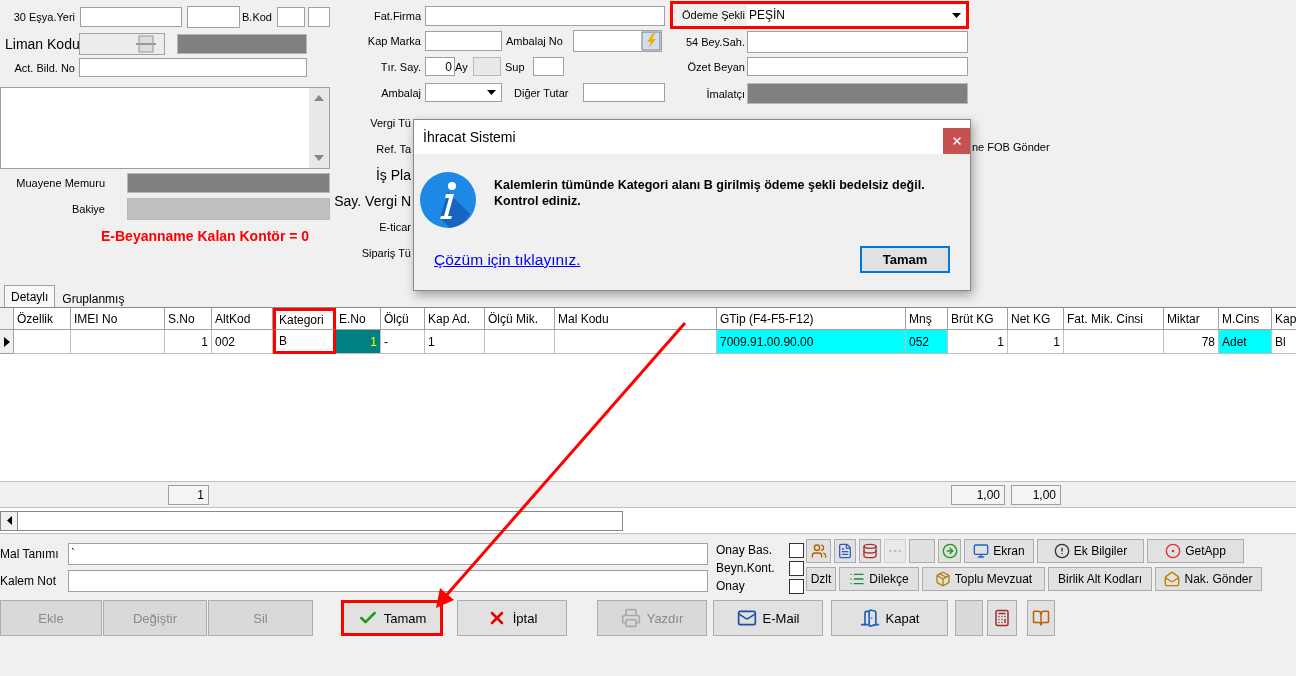 The width and height of the screenshot is (1296, 676). I want to click on field-label: 30 Eşya.Yeri, so click(44, 17).